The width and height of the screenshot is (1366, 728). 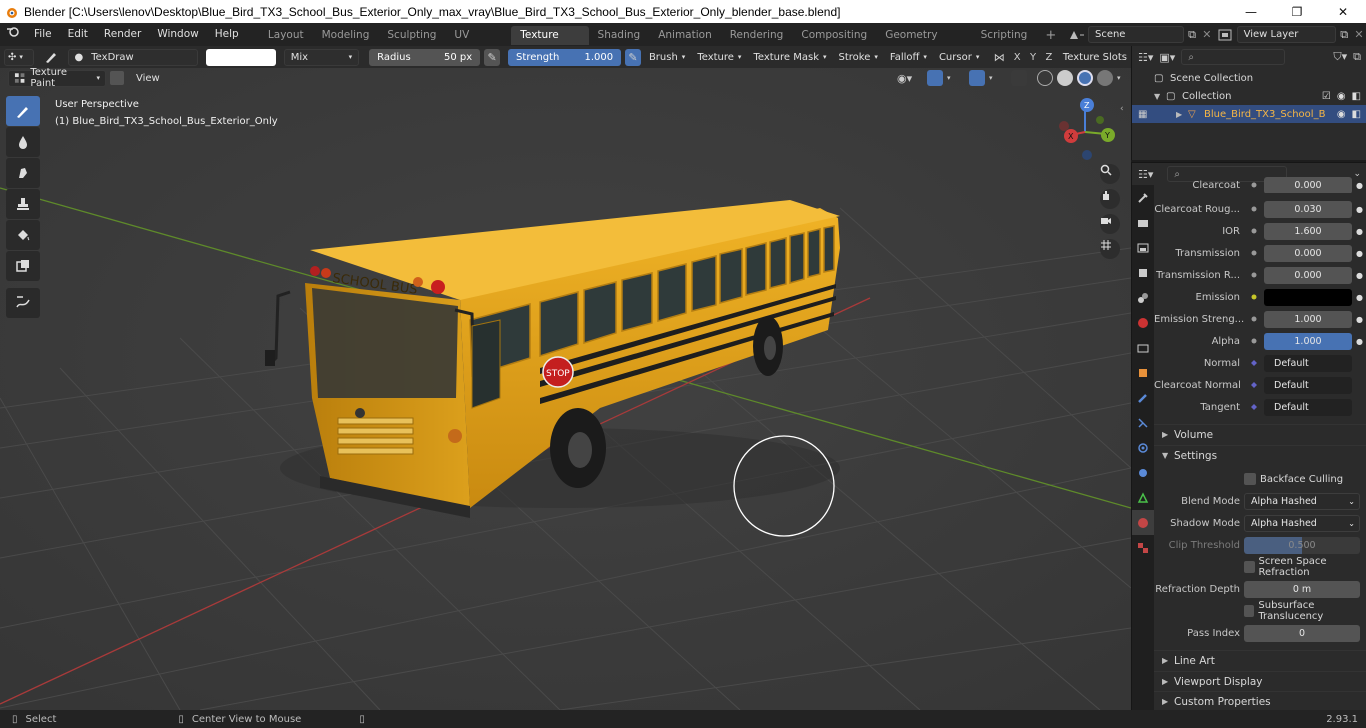 I want to click on scene-name-field: Scene, so click(x=1136, y=34).